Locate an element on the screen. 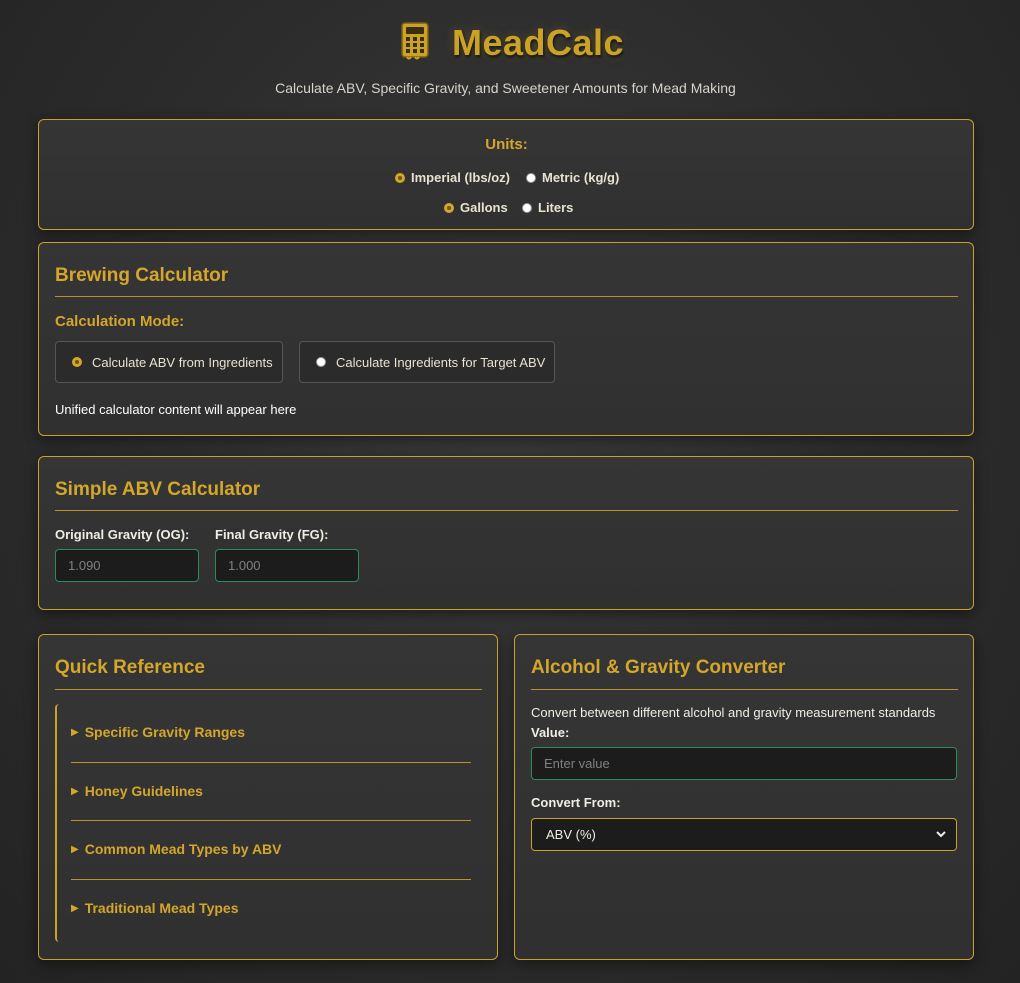 Image resolution: width=1020 pixels, height=983 pixels. simple-abv-title: Simple ABV Calculator is located at coordinates (158, 489).